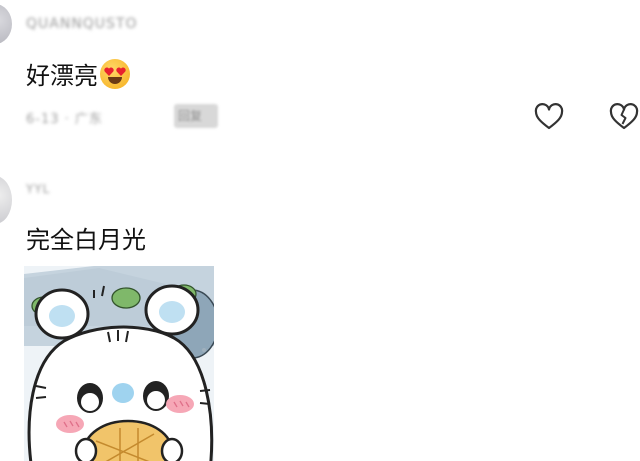 The image size is (640, 461). I want to click on comment-image, so click(119, 363).